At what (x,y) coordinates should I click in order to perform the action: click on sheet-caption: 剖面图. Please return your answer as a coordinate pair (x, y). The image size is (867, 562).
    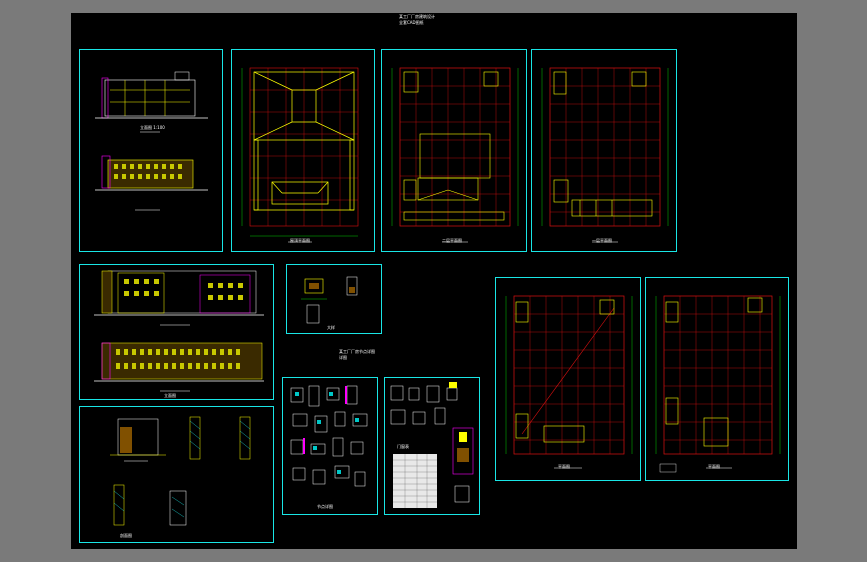
    Looking at the image, I should click on (126, 535).